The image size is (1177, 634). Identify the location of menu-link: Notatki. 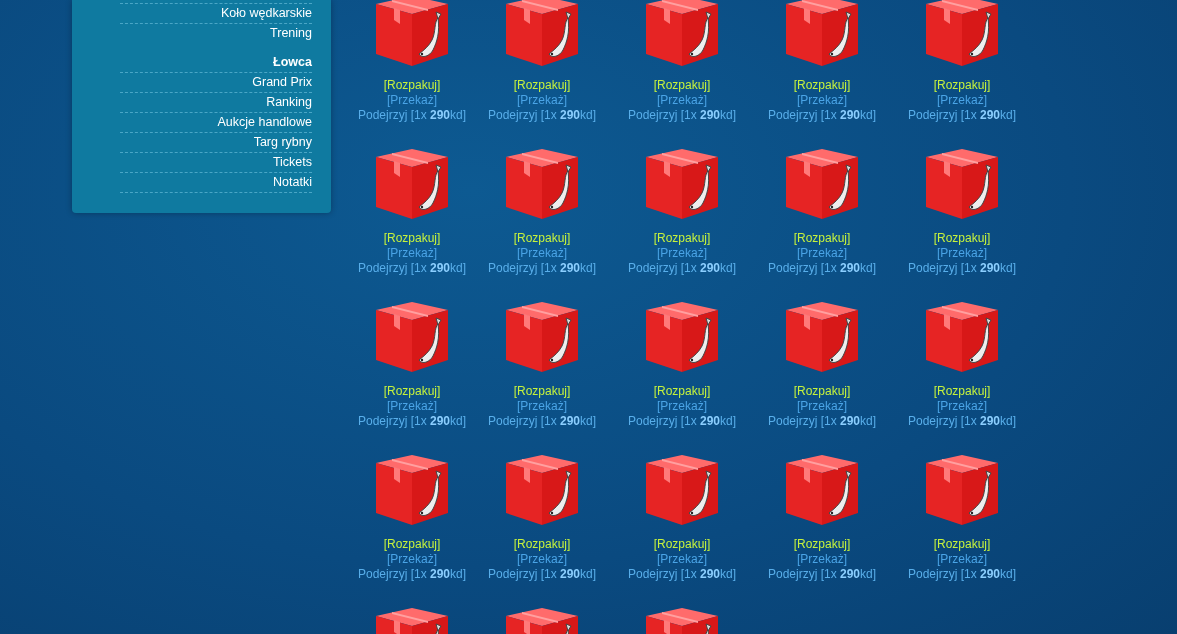
(216, 183).